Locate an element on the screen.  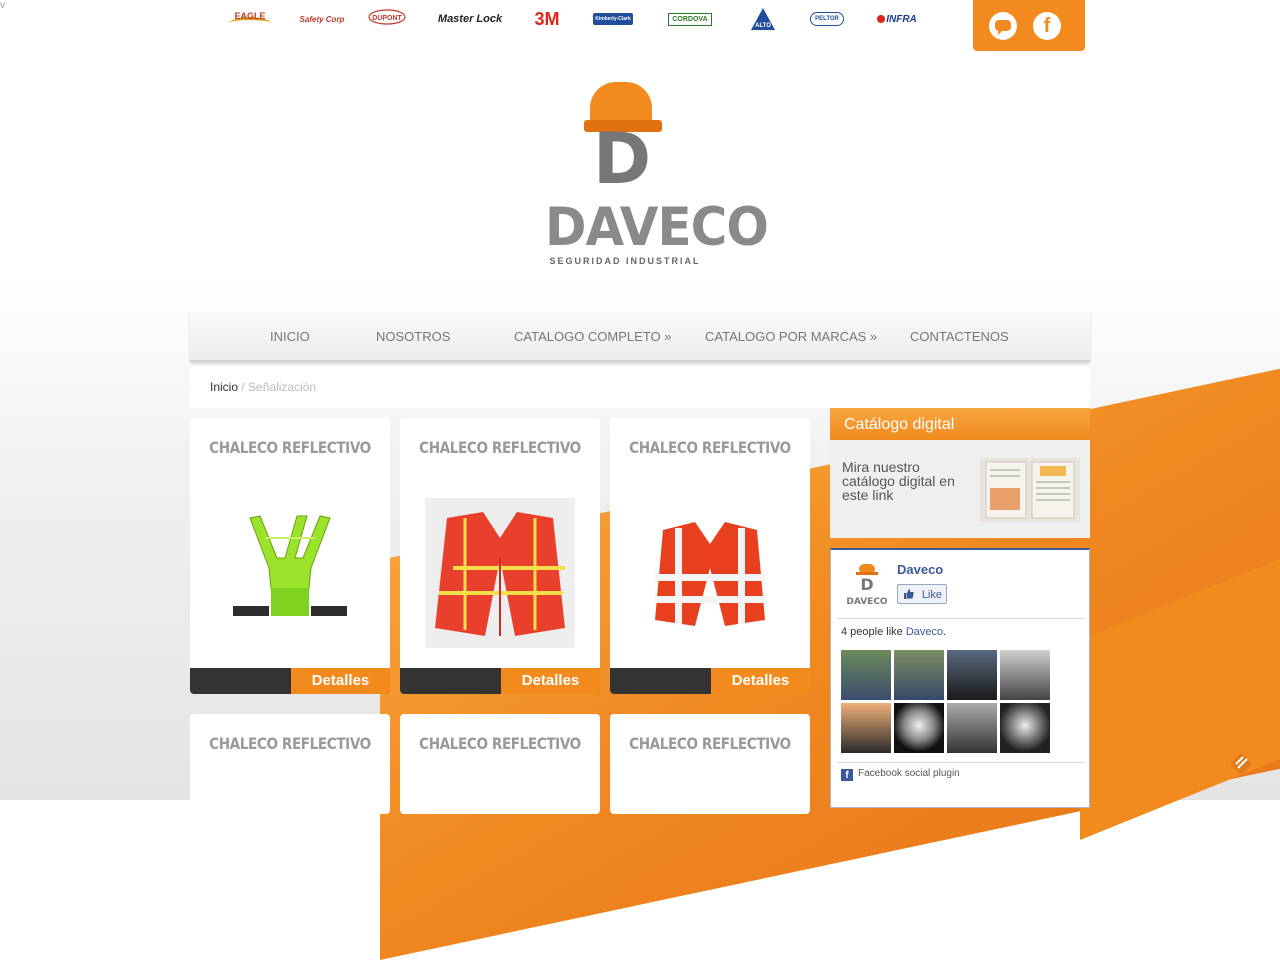
brand-name: ALTO is located at coordinates (763, 26).